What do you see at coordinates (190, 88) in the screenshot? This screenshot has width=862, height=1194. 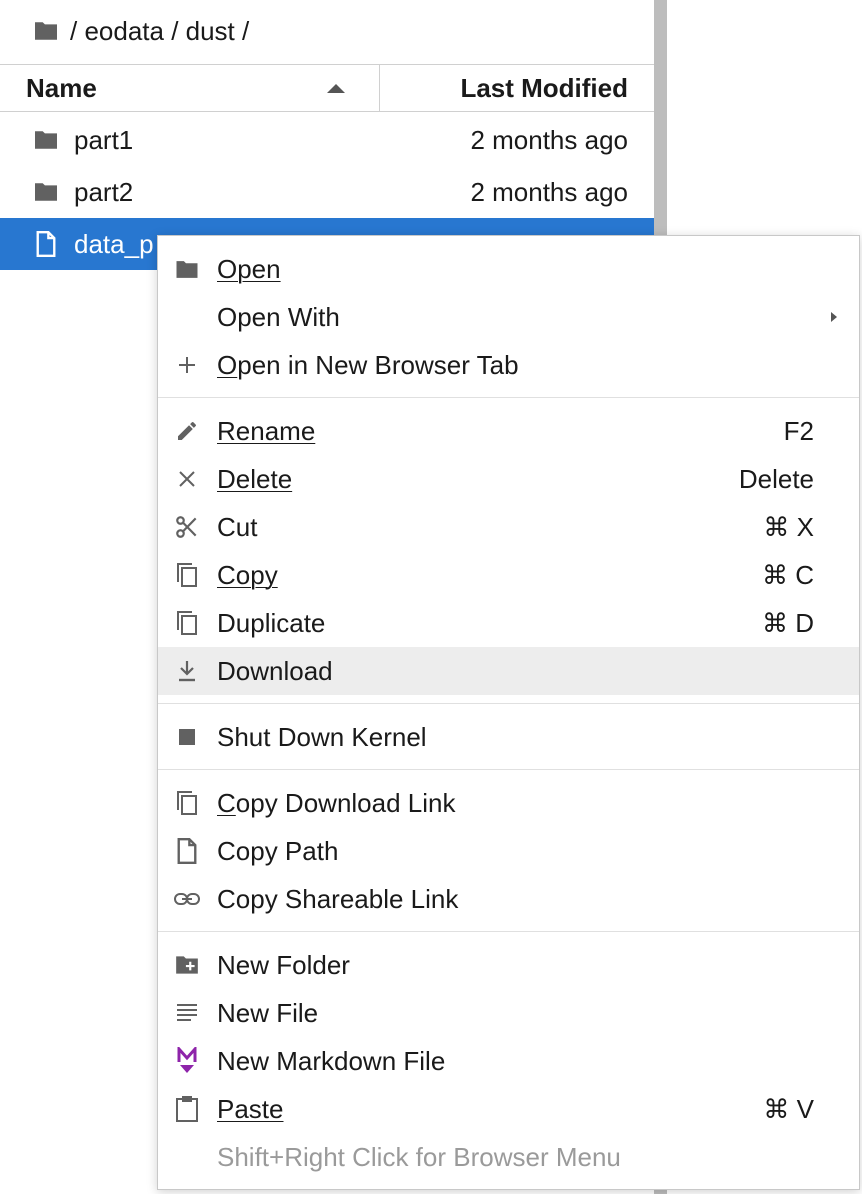 I see `column-header-name: Name` at bounding box center [190, 88].